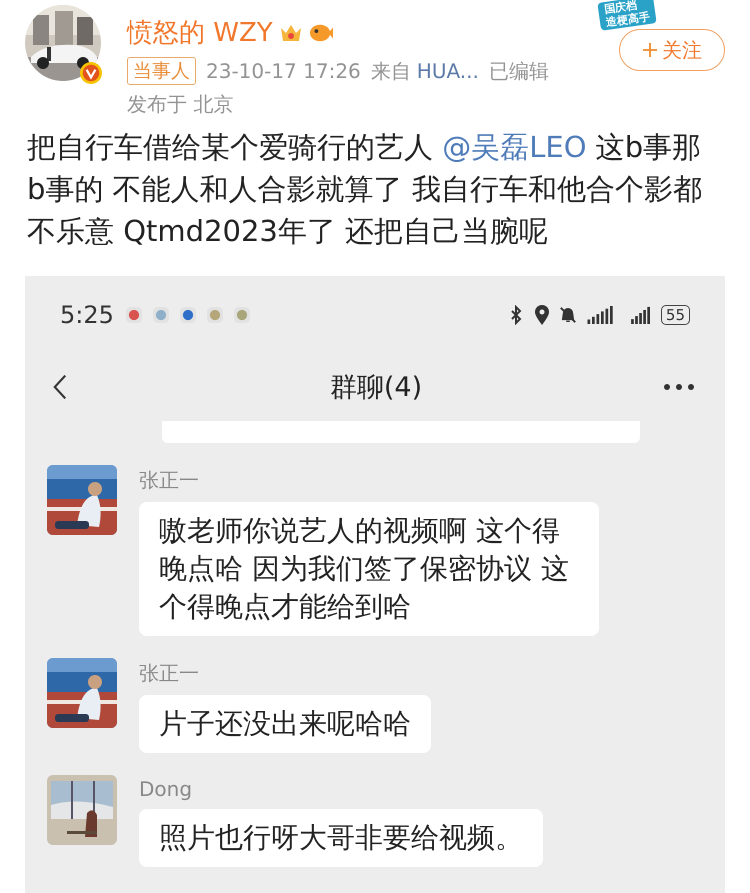 The image size is (750, 893). Describe the element at coordinates (87, 315) in the screenshot. I see `status-time: 5:25` at that location.